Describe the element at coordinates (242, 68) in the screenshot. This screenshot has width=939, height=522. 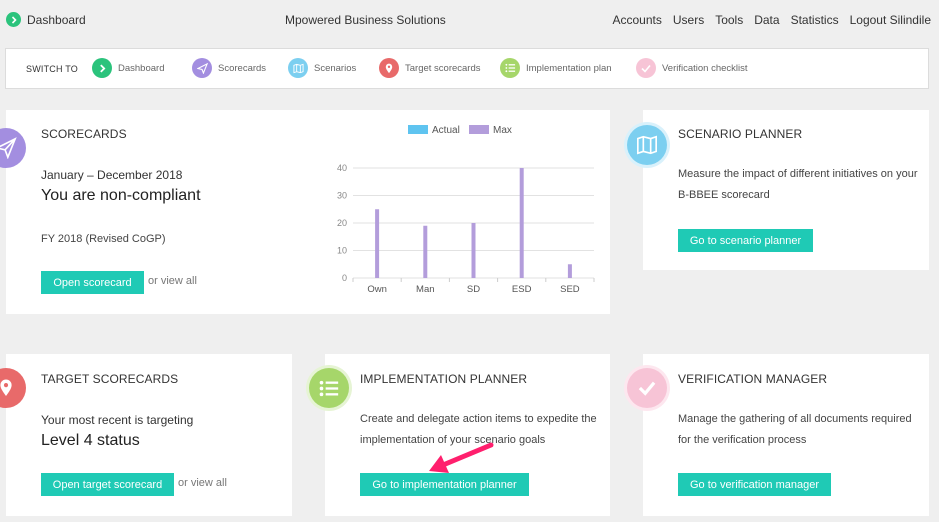
I see `switch-scorecards-label: Scorecards` at that location.